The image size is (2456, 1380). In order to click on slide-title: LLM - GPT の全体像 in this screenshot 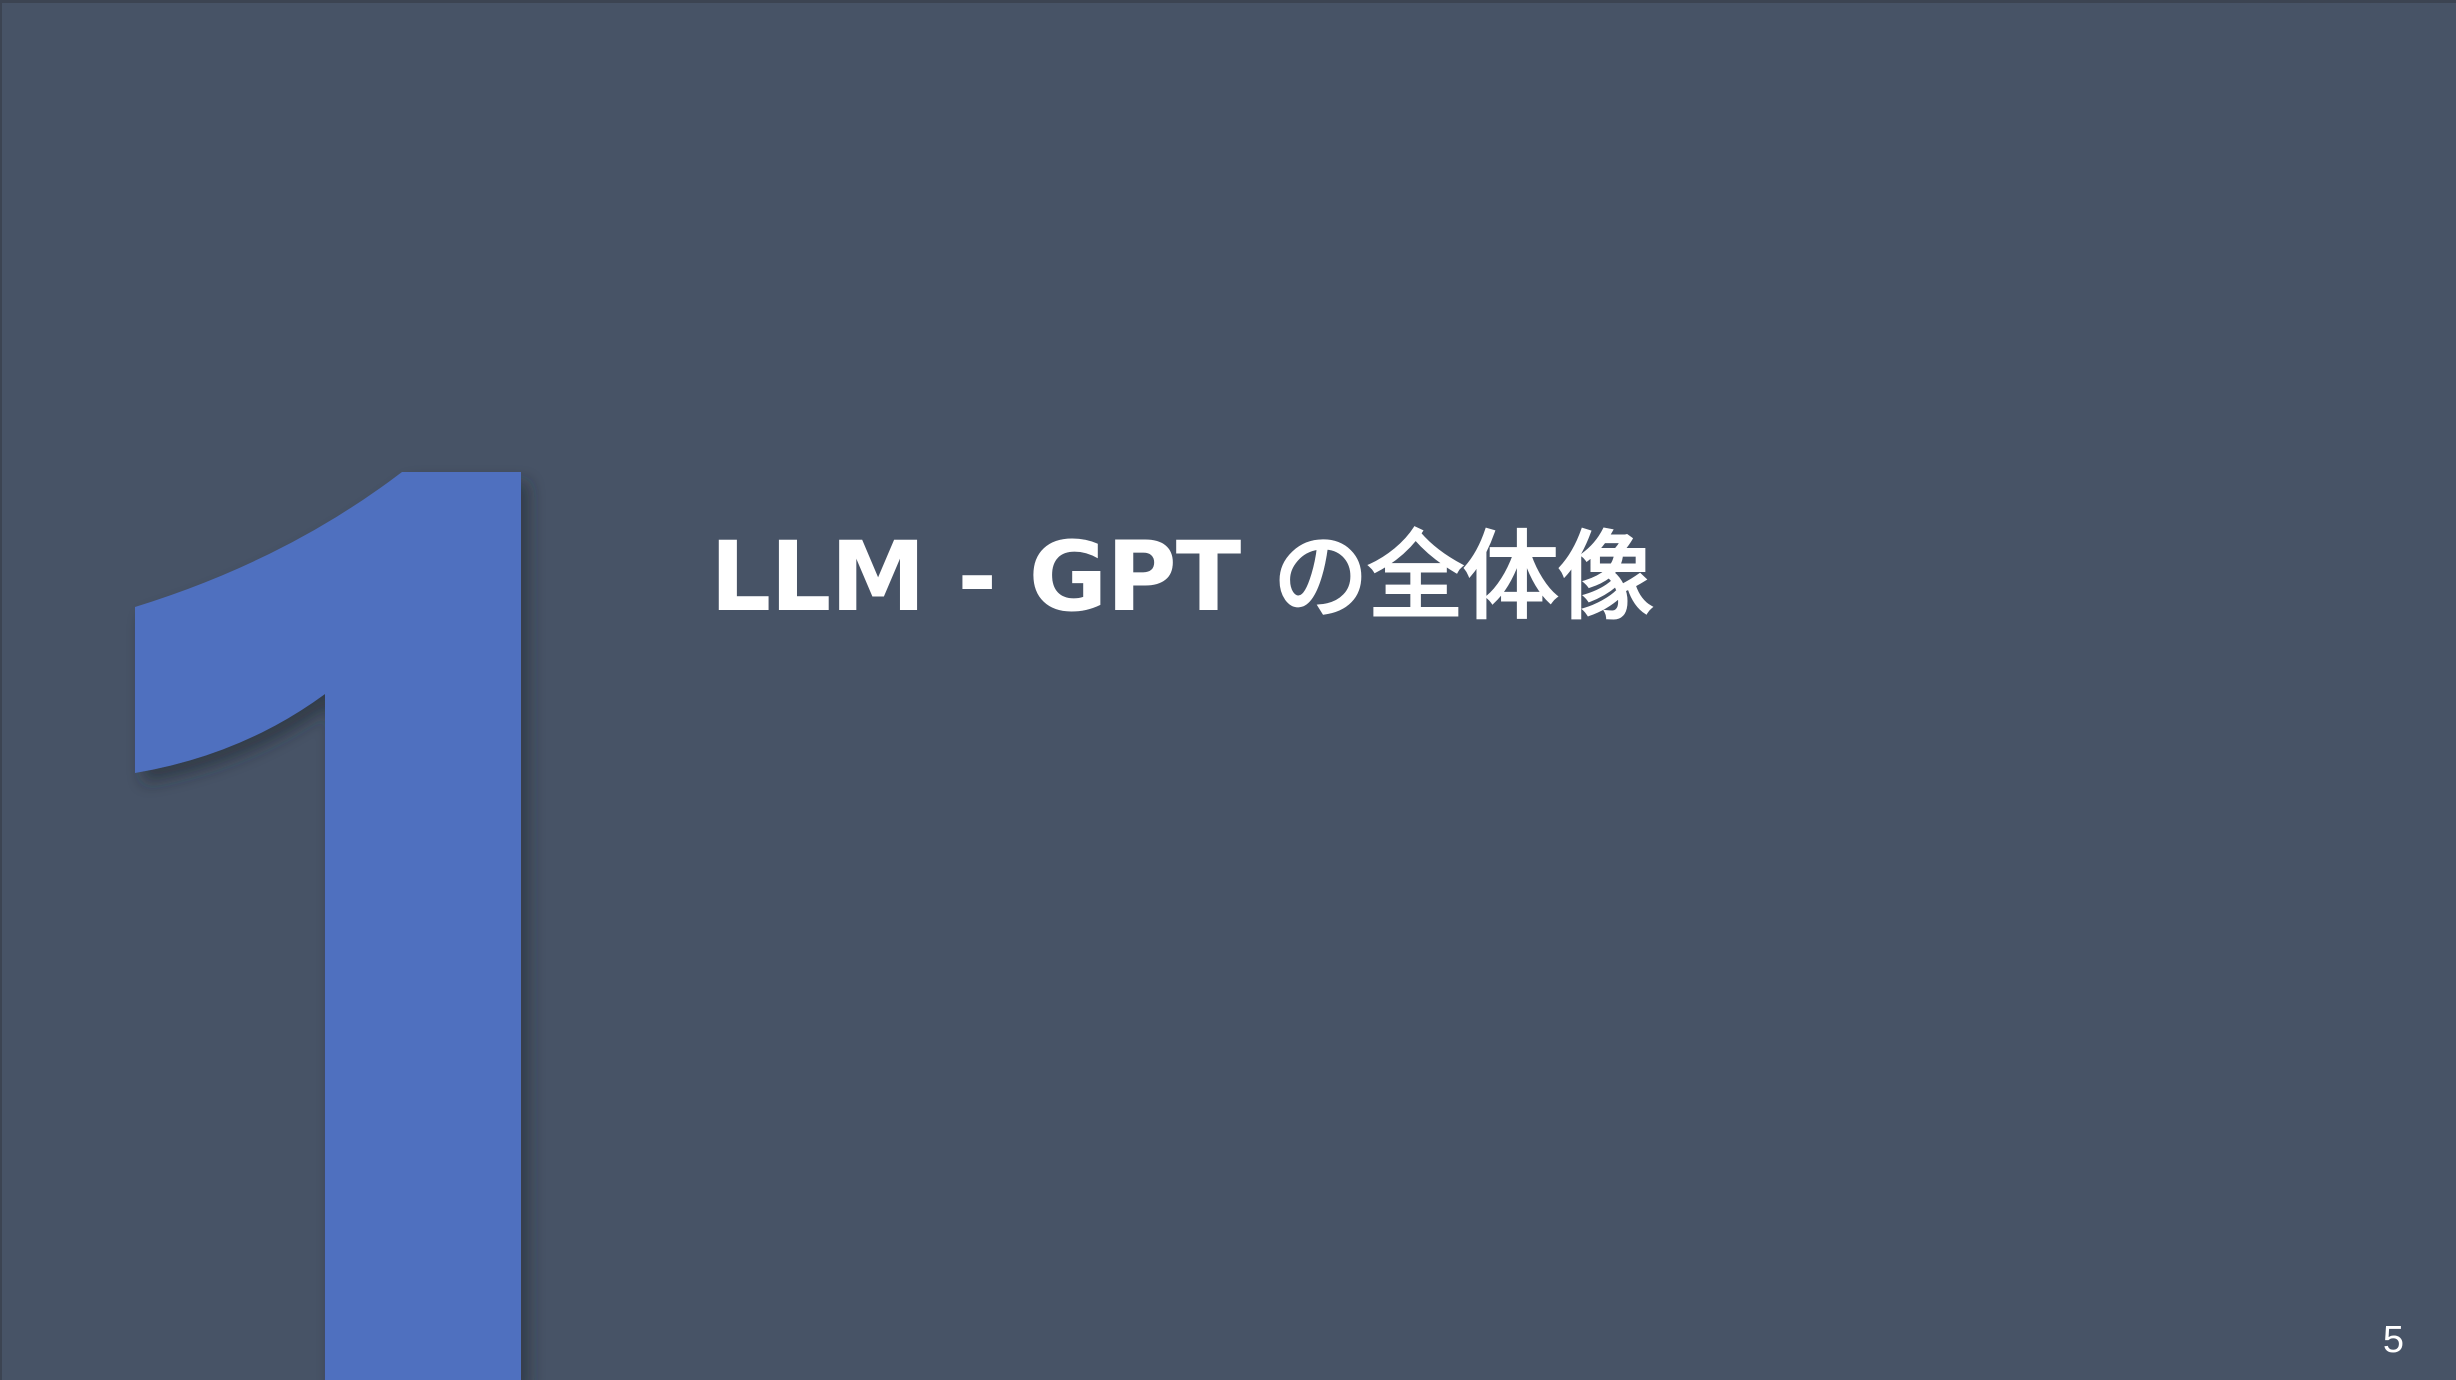, I will do `click(1182, 577)`.